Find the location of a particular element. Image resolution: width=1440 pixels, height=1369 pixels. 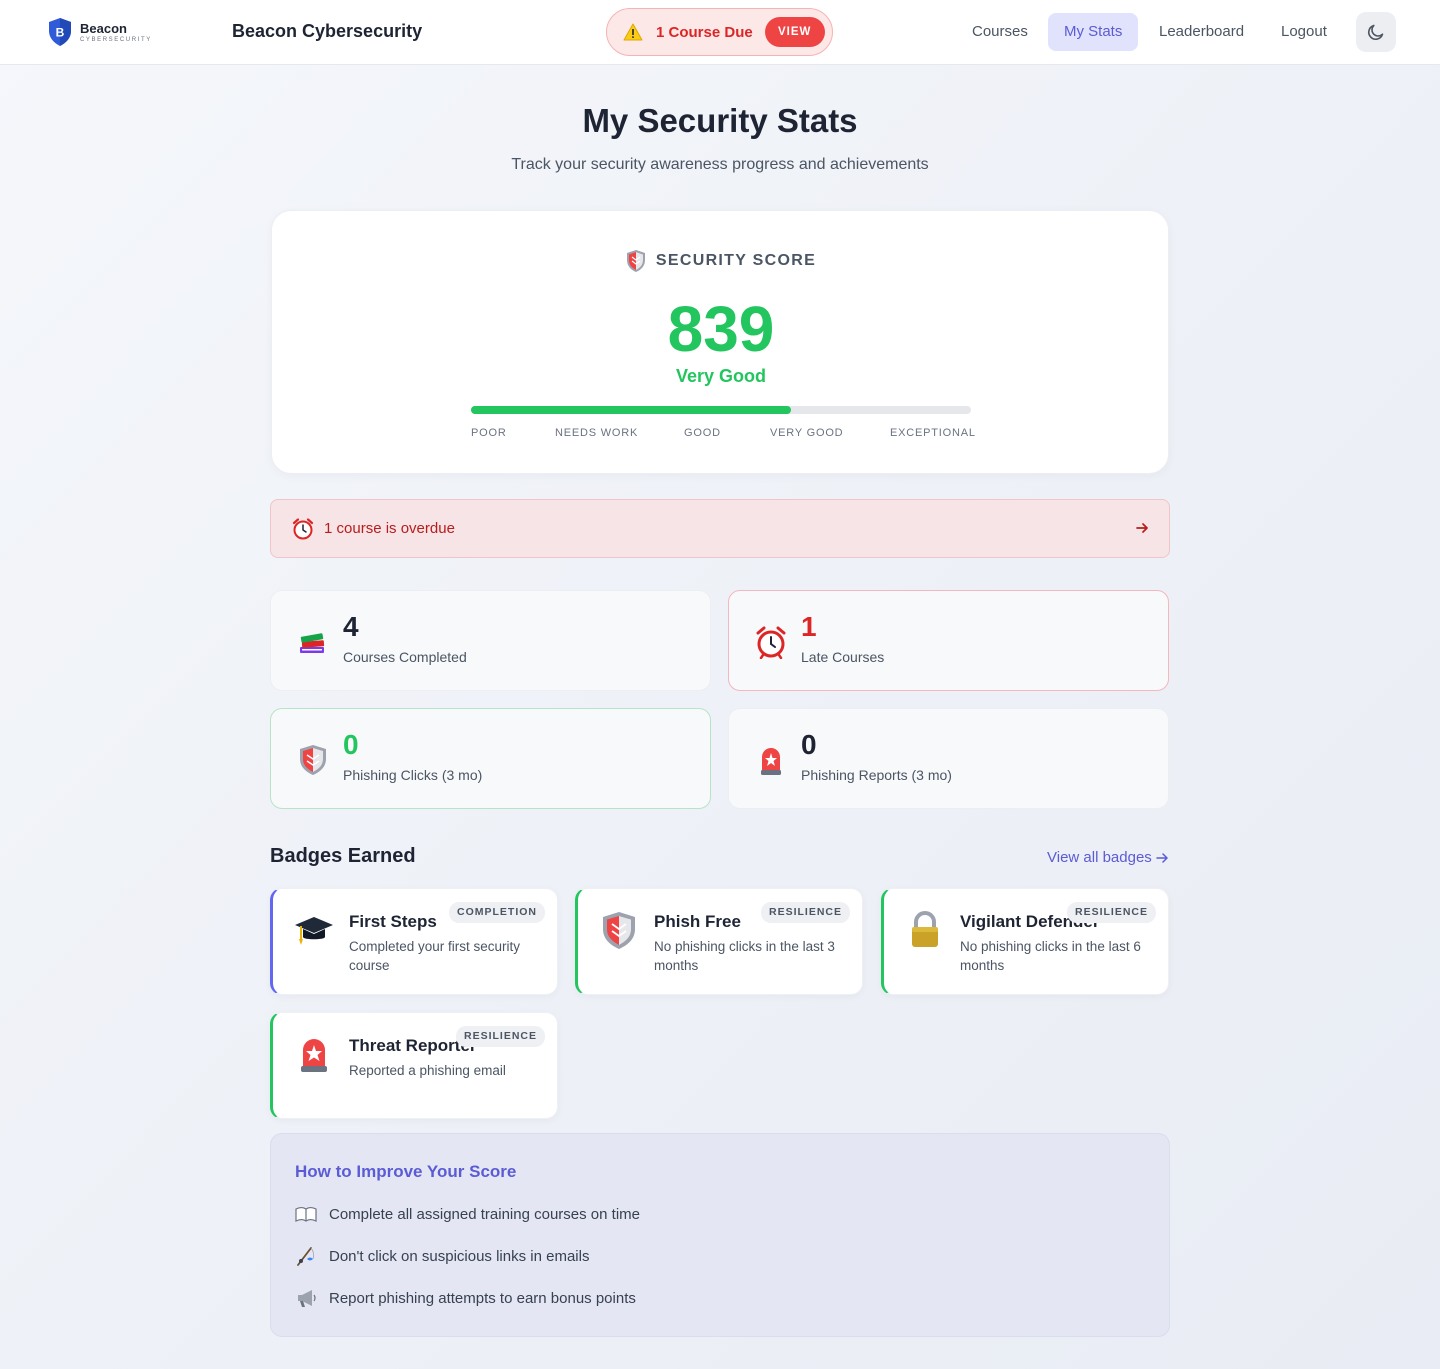

badges-section-title: Badges Earned is located at coordinates (343, 856).